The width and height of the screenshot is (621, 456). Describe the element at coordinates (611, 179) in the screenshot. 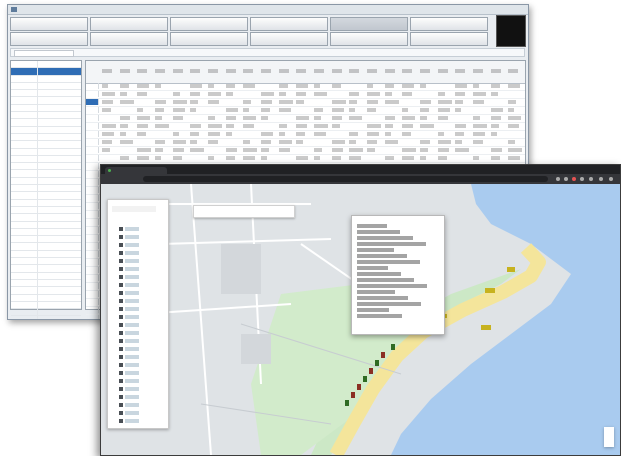

I see `browser-menu-icon` at that location.